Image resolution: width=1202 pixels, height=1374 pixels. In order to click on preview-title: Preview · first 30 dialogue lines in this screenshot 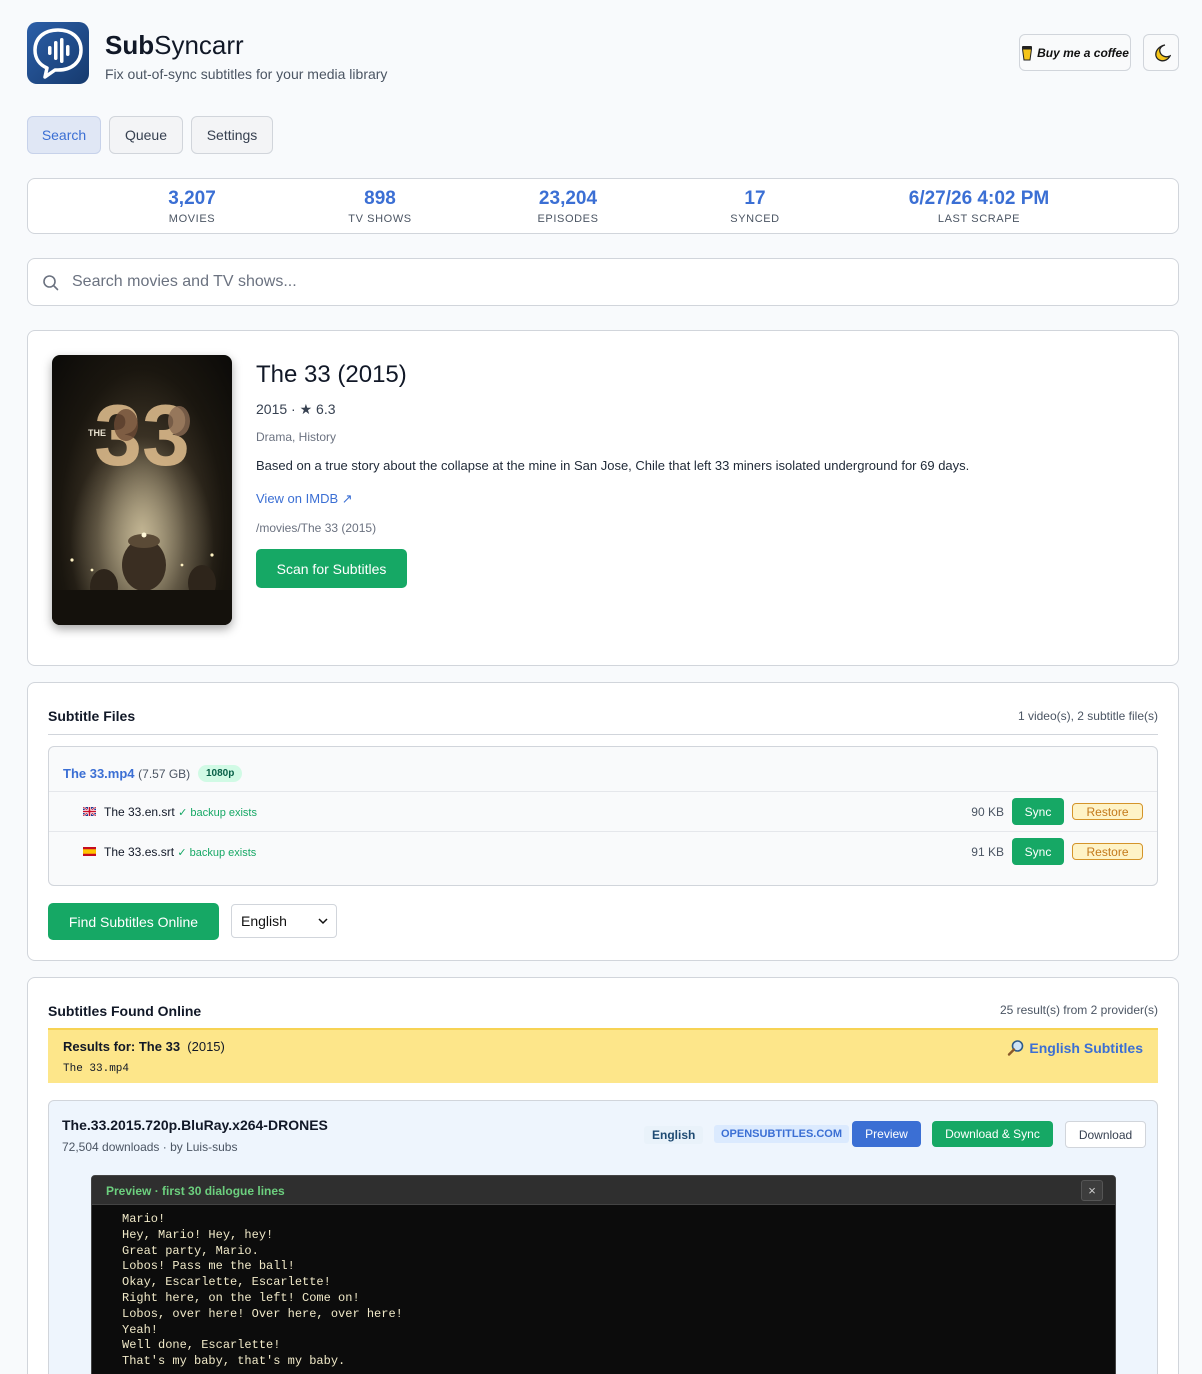, I will do `click(195, 1191)`.